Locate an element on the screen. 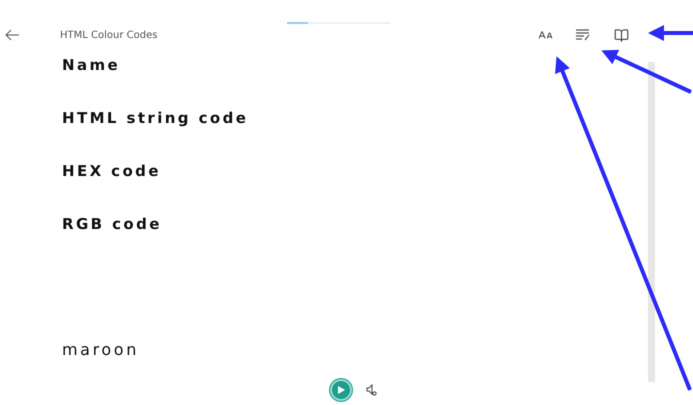  scrollbar is located at coordinates (651, 222).